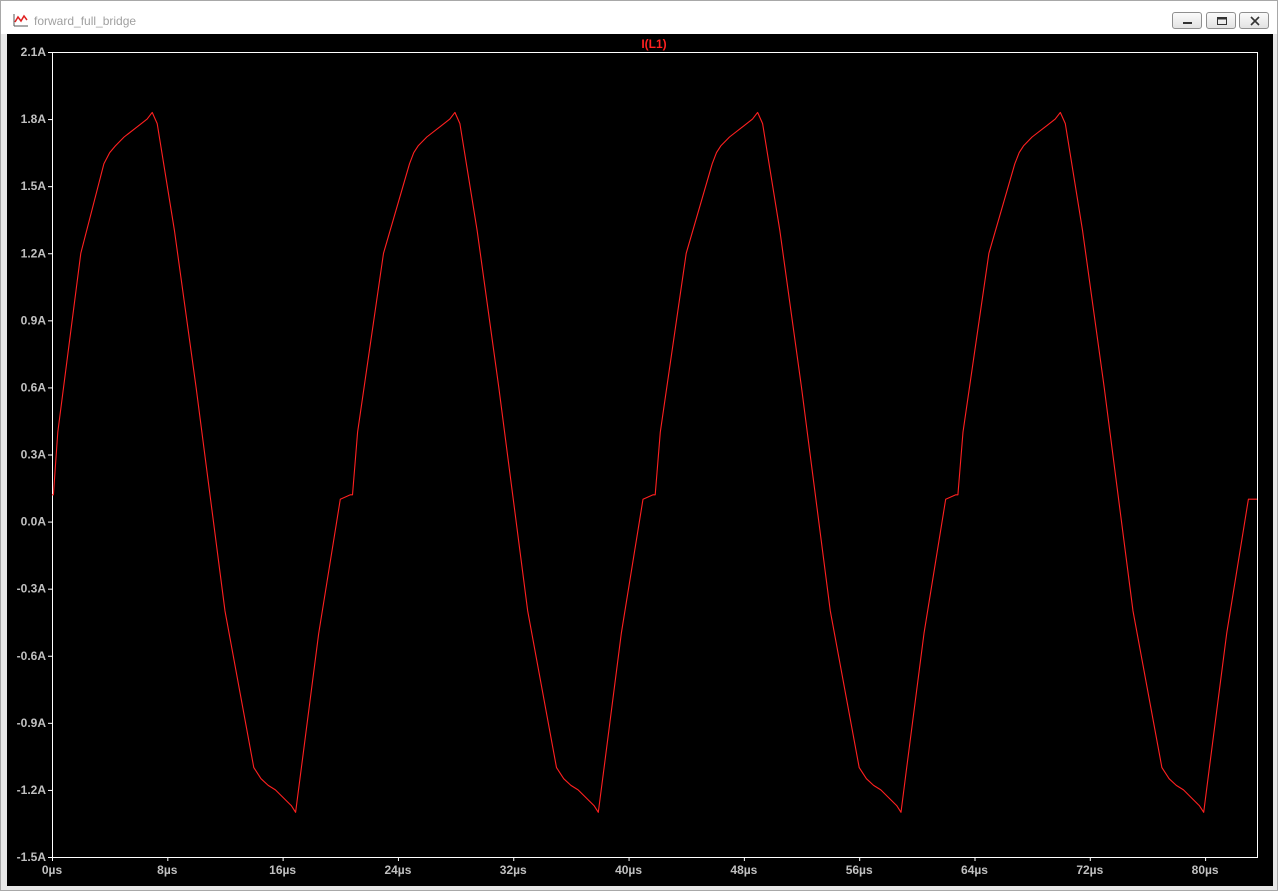 The width and height of the screenshot is (1278, 891). I want to click on x-tick-label: 80µs, so click(1205, 870).